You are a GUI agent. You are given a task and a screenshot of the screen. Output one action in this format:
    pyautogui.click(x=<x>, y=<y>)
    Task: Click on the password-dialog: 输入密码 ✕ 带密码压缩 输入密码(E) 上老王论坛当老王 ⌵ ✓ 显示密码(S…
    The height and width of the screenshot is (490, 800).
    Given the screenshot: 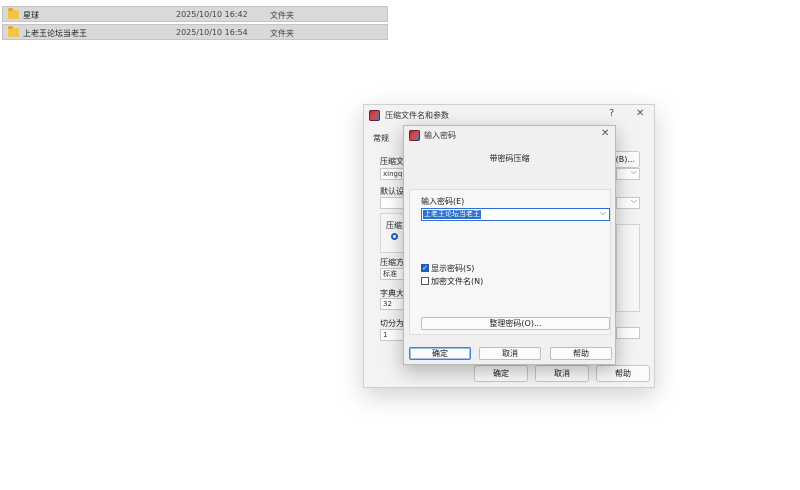 What is the action you would take?
    pyautogui.click(x=509, y=245)
    